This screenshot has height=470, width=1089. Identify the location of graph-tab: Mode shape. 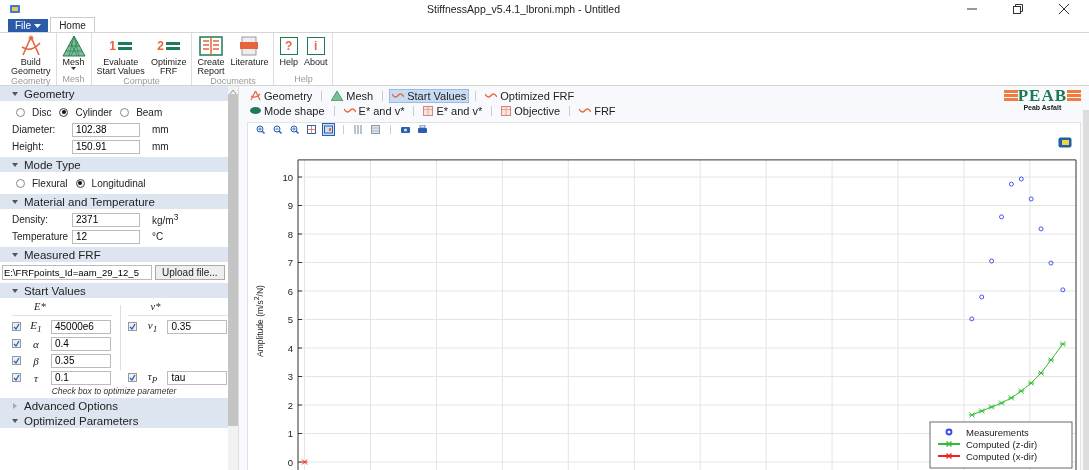
(287, 110).